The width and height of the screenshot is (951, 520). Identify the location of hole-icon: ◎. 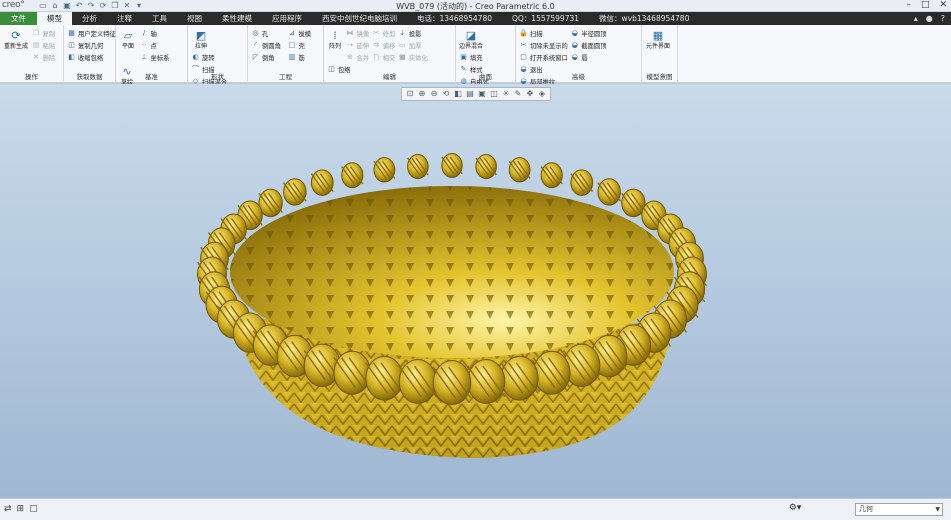
(255, 33).